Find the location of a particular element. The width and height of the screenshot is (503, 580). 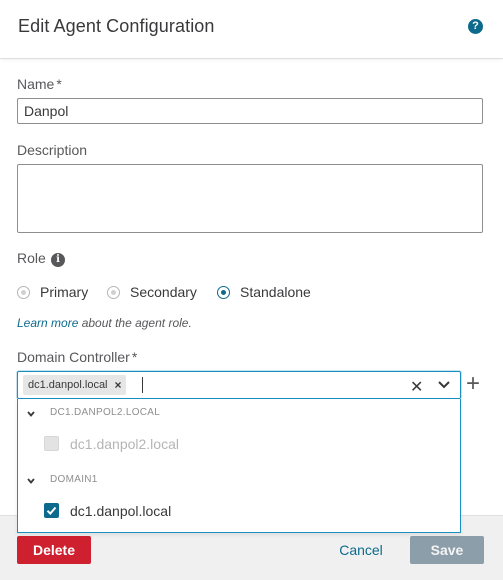

radio-secondary: Secondary is located at coordinates (152, 292).